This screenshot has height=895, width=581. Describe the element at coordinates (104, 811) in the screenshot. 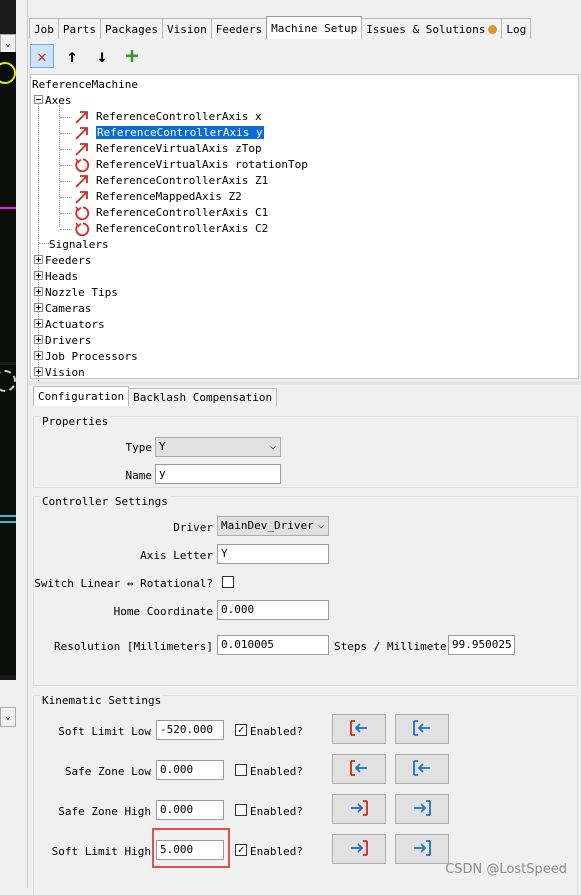

I see `safe-zone-high-label: Safe Zone High` at that location.